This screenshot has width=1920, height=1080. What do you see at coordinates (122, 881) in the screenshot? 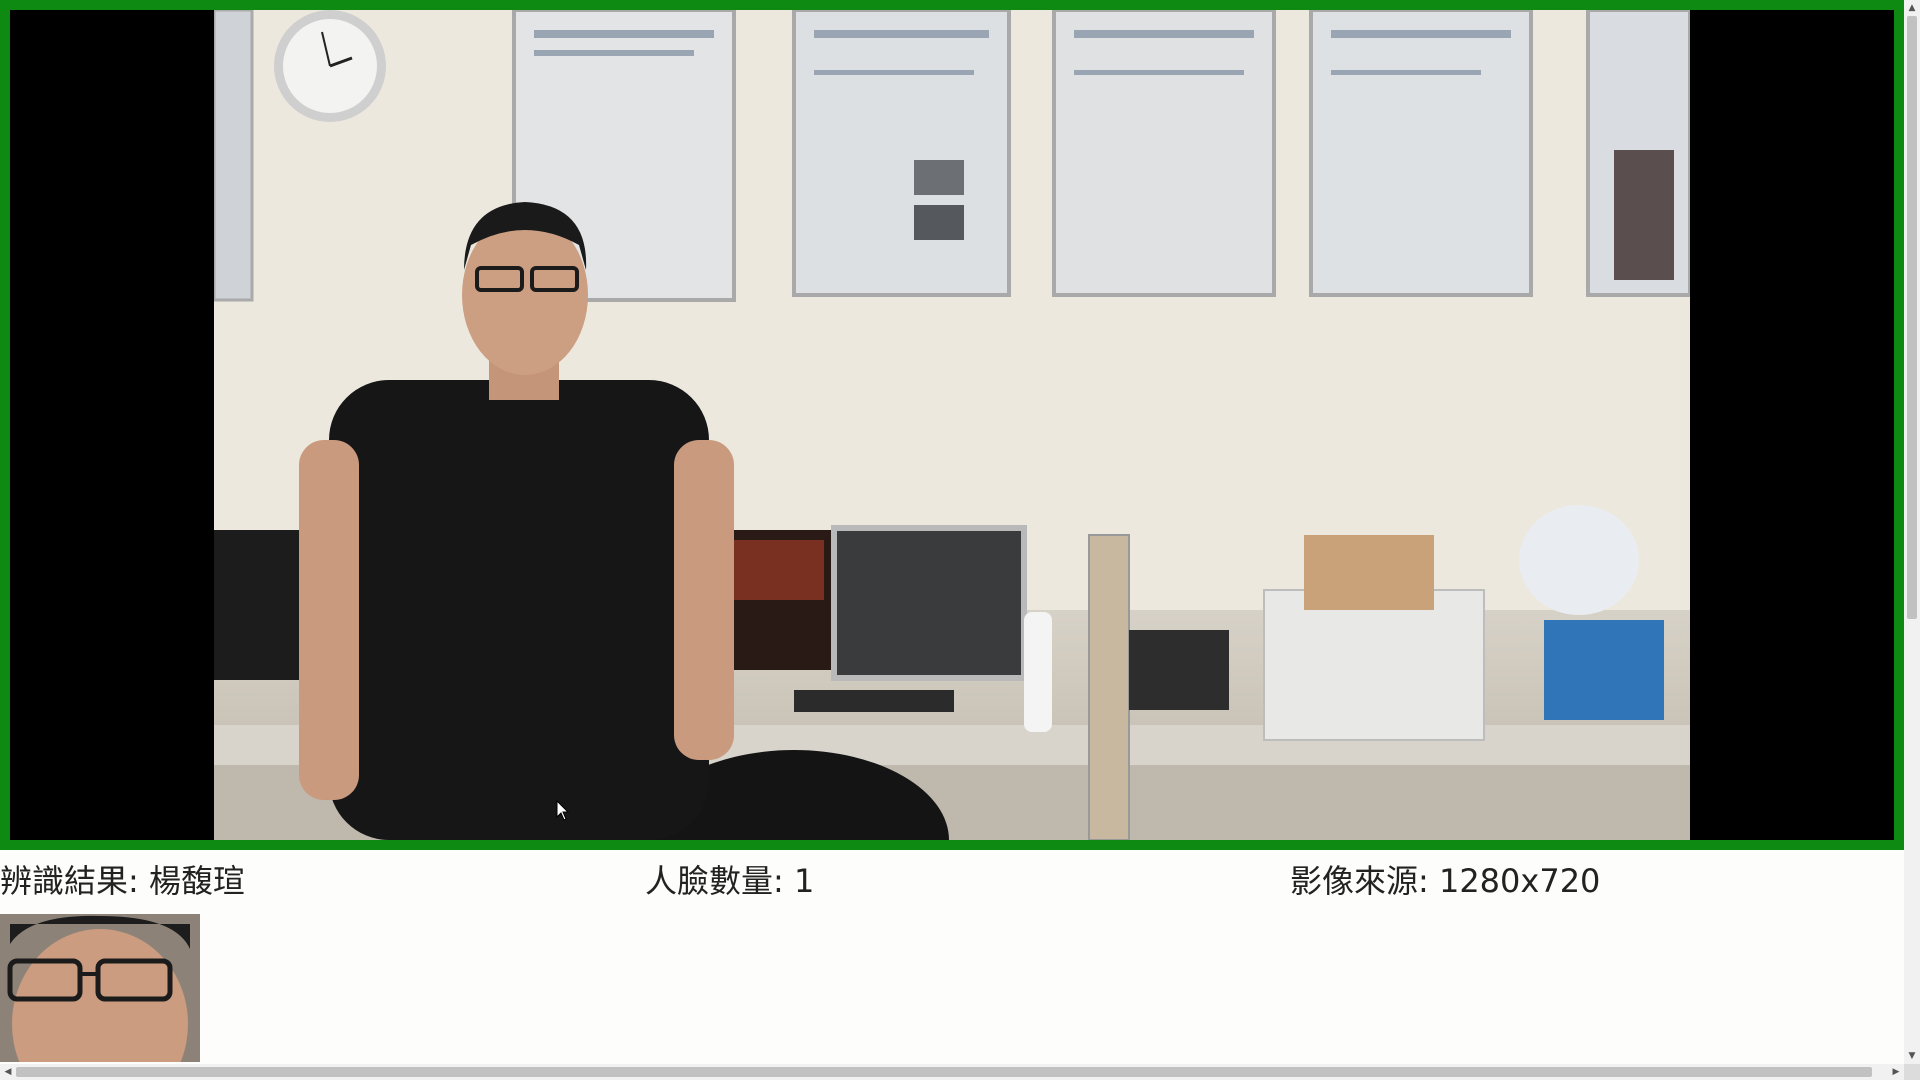
I see `recognition-result-label: 辨識結果: 楊馥瑄` at bounding box center [122, 881].